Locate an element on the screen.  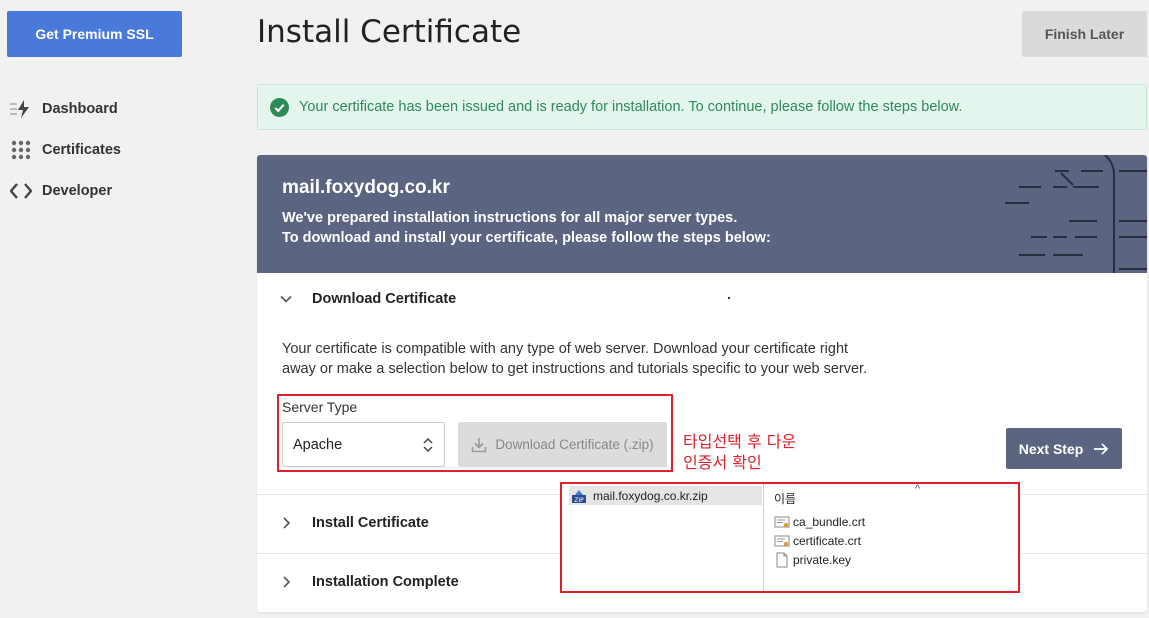
column-header-name: 이름 is located at coordinates (785, 498).